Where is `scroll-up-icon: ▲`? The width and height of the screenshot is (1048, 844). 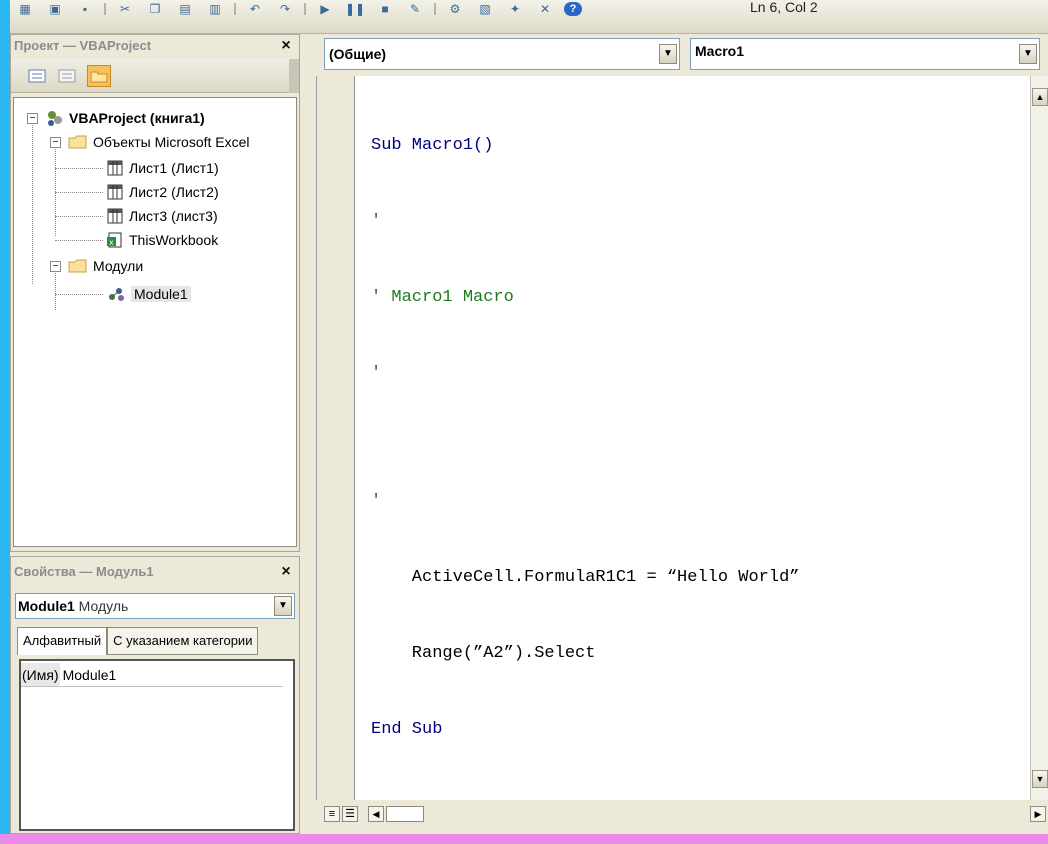
scroll-up-icon: ▲ is located at coordinates (1040, 97).